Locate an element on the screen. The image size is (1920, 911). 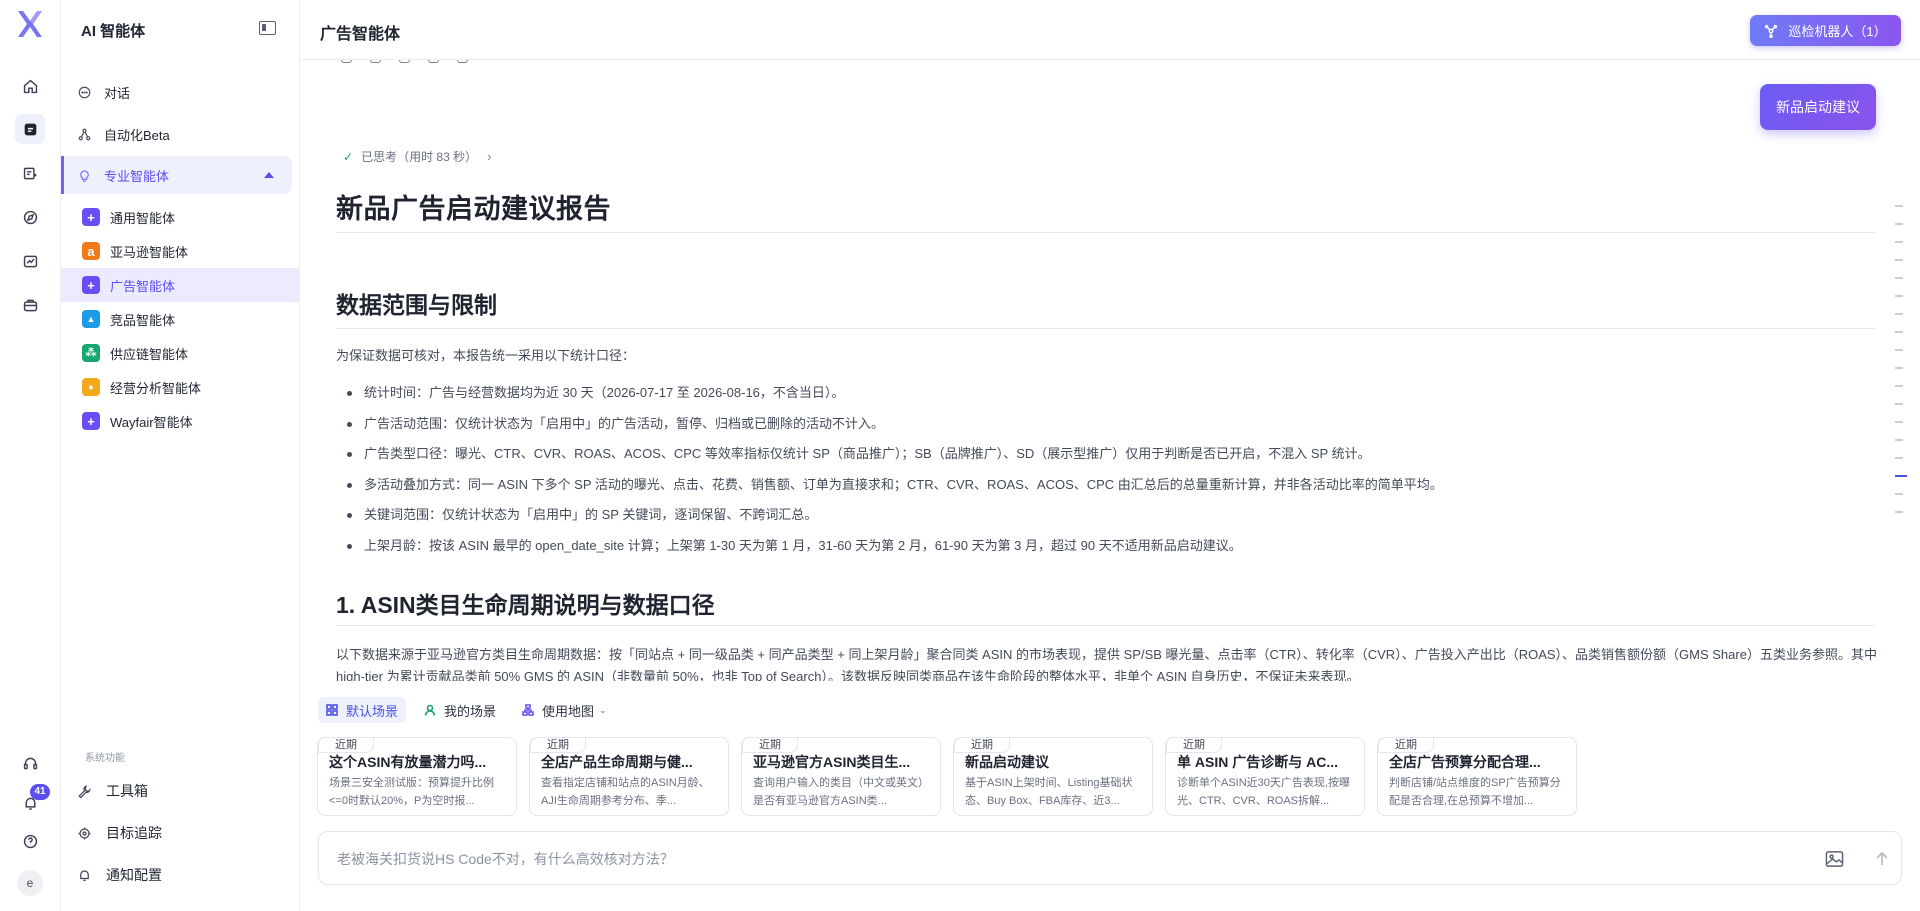
tab-usage-map: 使用地图 ⌄ is located at coordinates (564, 710).